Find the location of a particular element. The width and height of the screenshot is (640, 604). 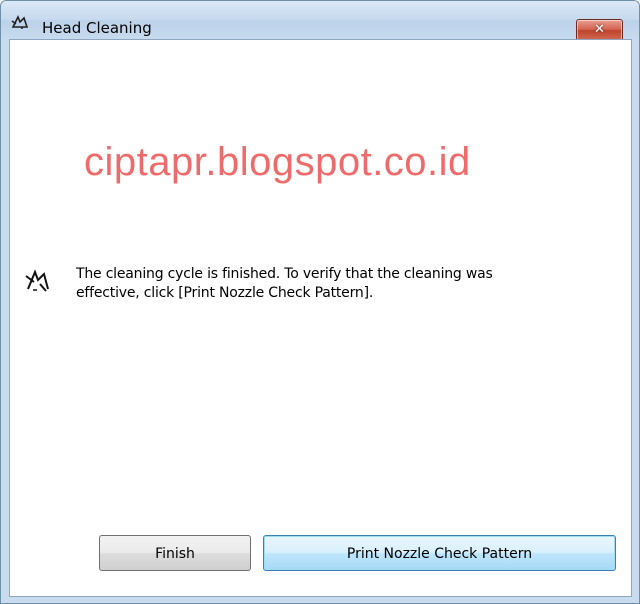

close-button: ✕ is located at coordinates (599, 30).